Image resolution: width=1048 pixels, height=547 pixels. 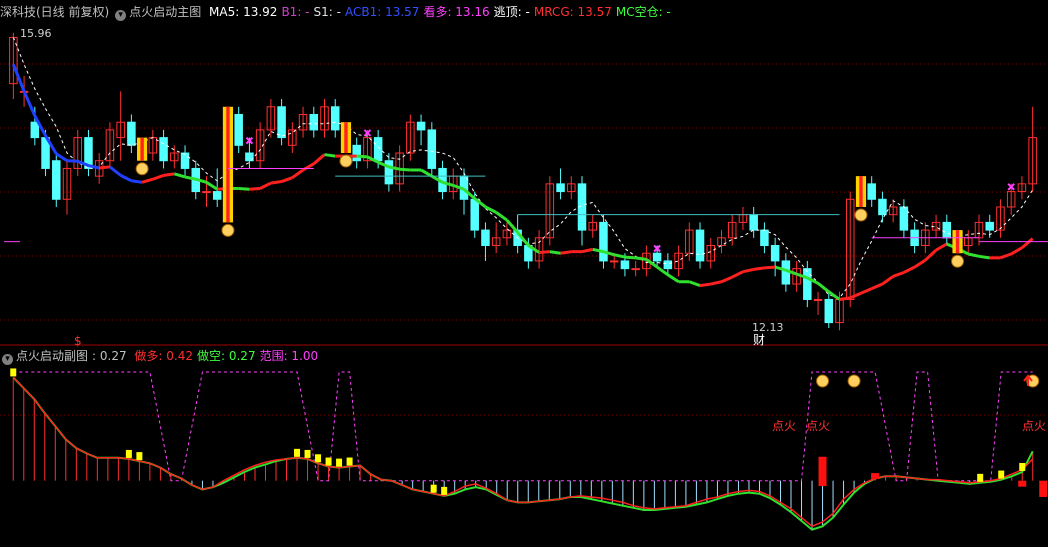 What do you see at coordinates (165, 12) in the screenshot?
I see `main-indicator-name: 点火启动主图` at bounding box center [165, 12].